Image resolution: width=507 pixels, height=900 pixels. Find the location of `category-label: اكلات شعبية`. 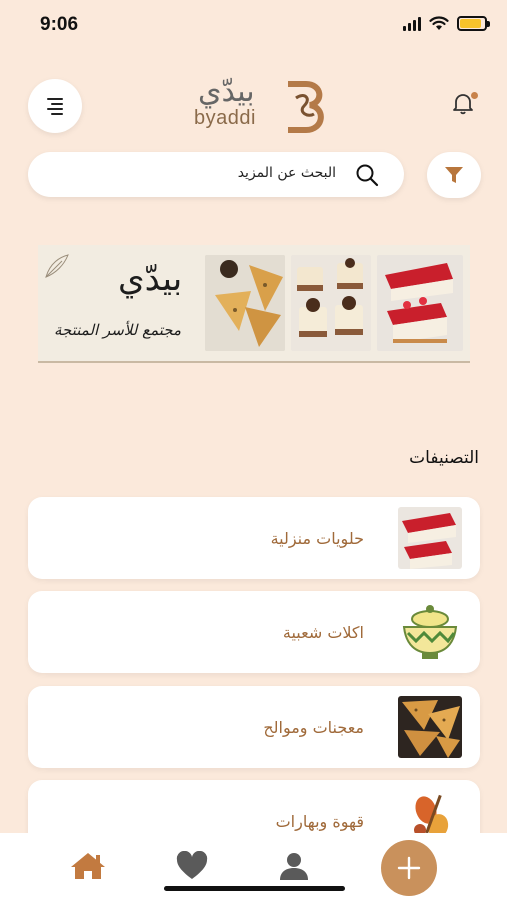

category-label: اكلات شعبية is located at coordinates (323, 632).